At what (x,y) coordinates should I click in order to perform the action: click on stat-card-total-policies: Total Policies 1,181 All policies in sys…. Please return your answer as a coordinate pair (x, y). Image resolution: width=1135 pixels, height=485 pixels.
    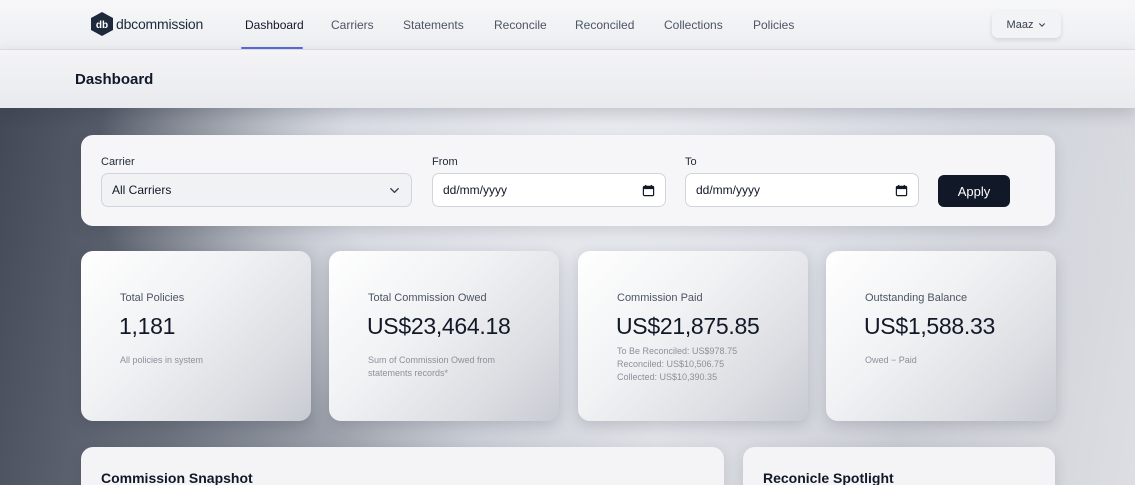
    Looking at the image, I should click on (196, 336).